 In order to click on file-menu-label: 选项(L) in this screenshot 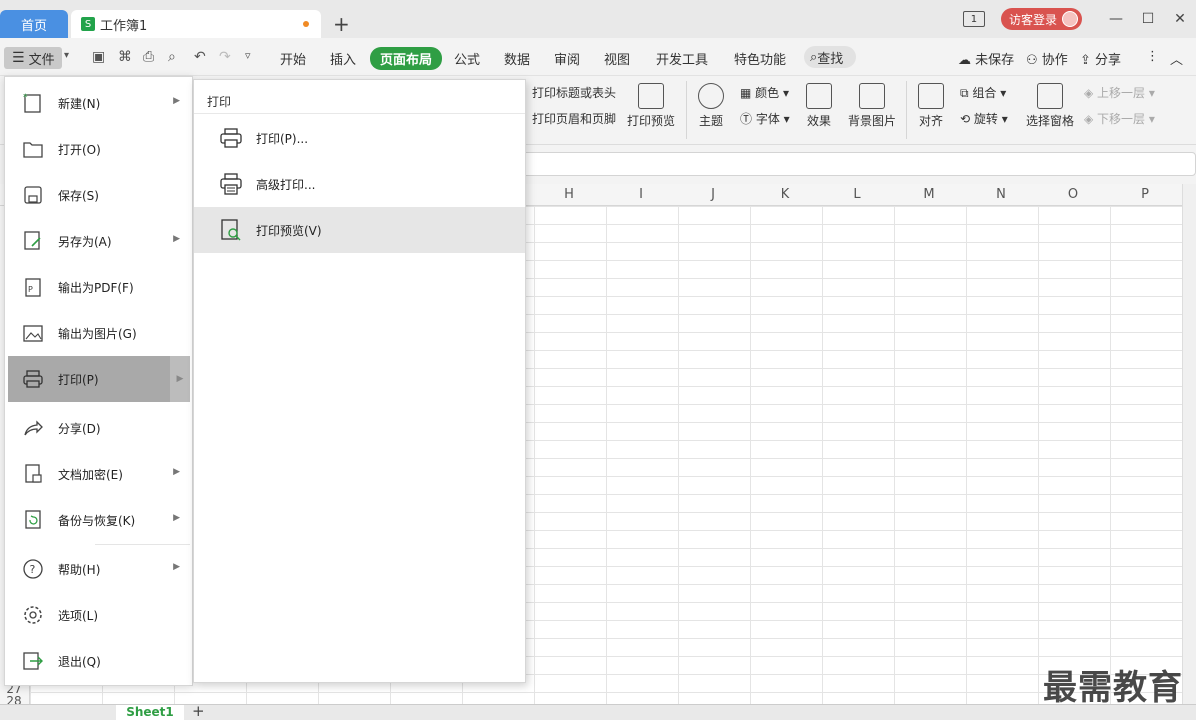, I will do `click(78, 615)`.